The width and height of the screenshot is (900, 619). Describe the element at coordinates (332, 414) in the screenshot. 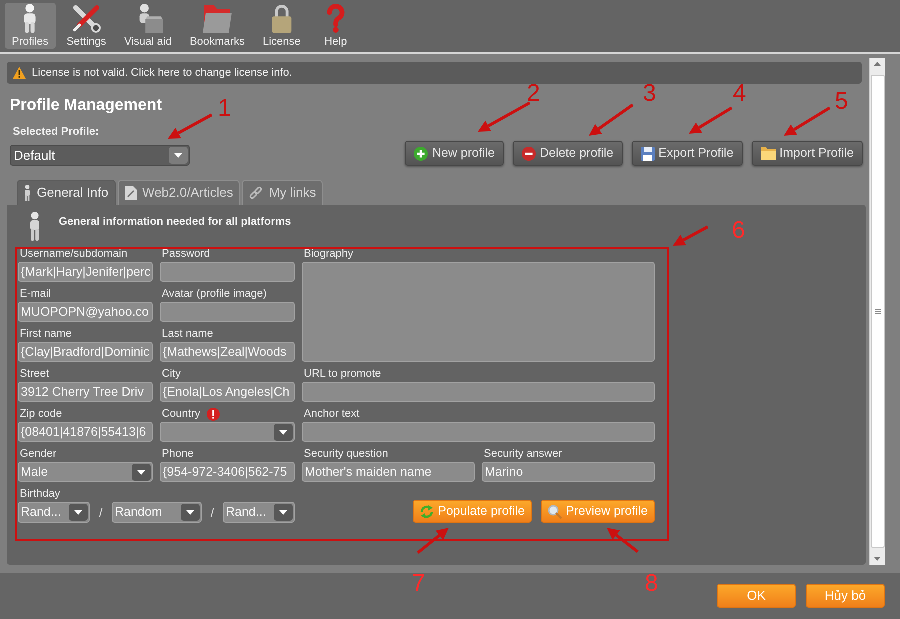

I see `field-label: Anchor text` at that location.